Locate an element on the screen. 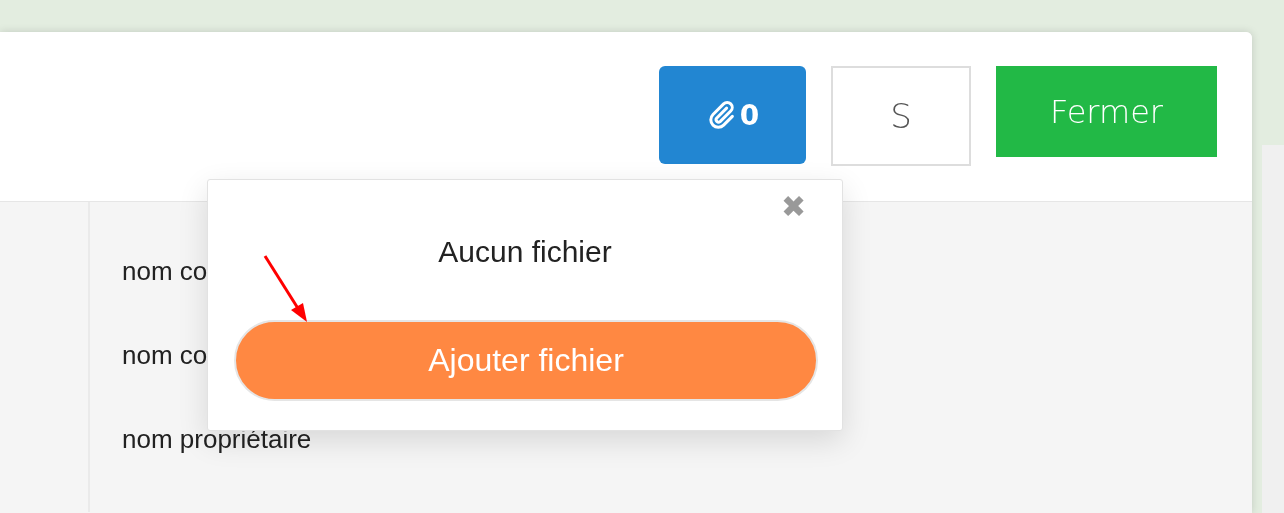 This screenshot has width=1284, height=513. add-file-button: Ajouter fichier is located at coordinates (526, 360).